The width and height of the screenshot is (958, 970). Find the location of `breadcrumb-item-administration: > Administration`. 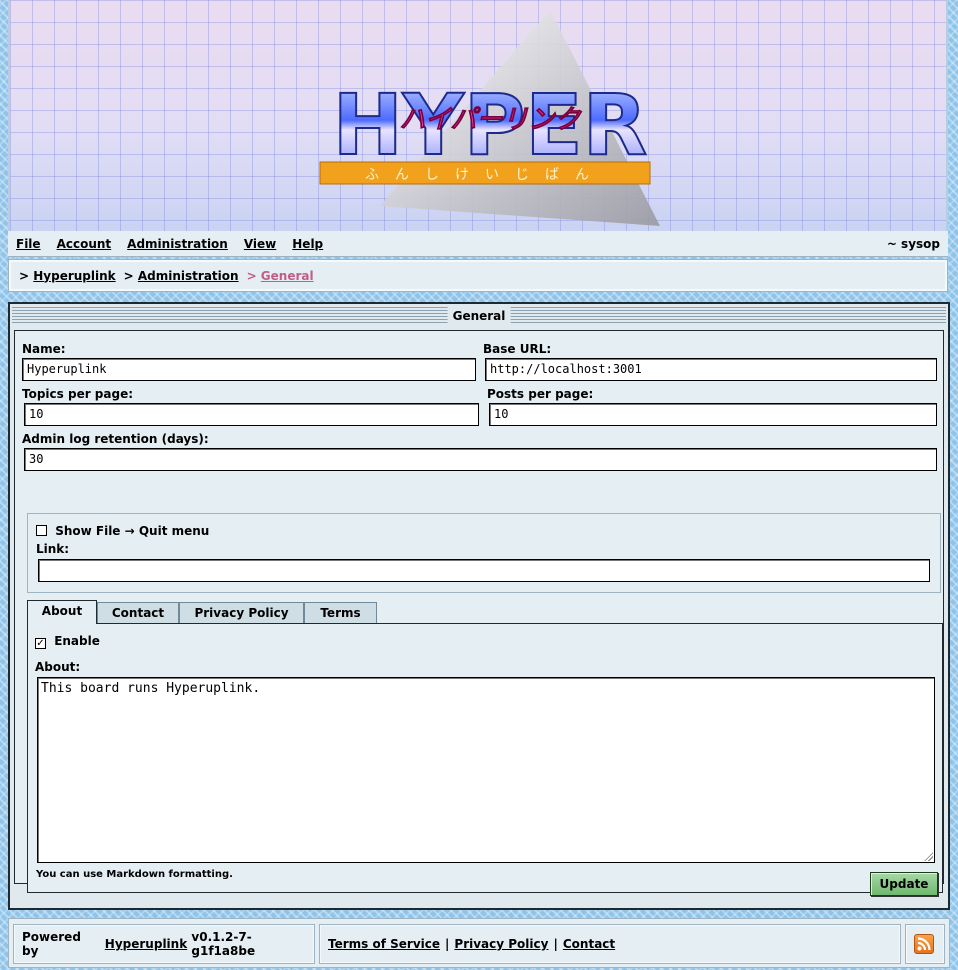

breadcrumb-item-administration: > Administration is located at coordinates (181, 275).